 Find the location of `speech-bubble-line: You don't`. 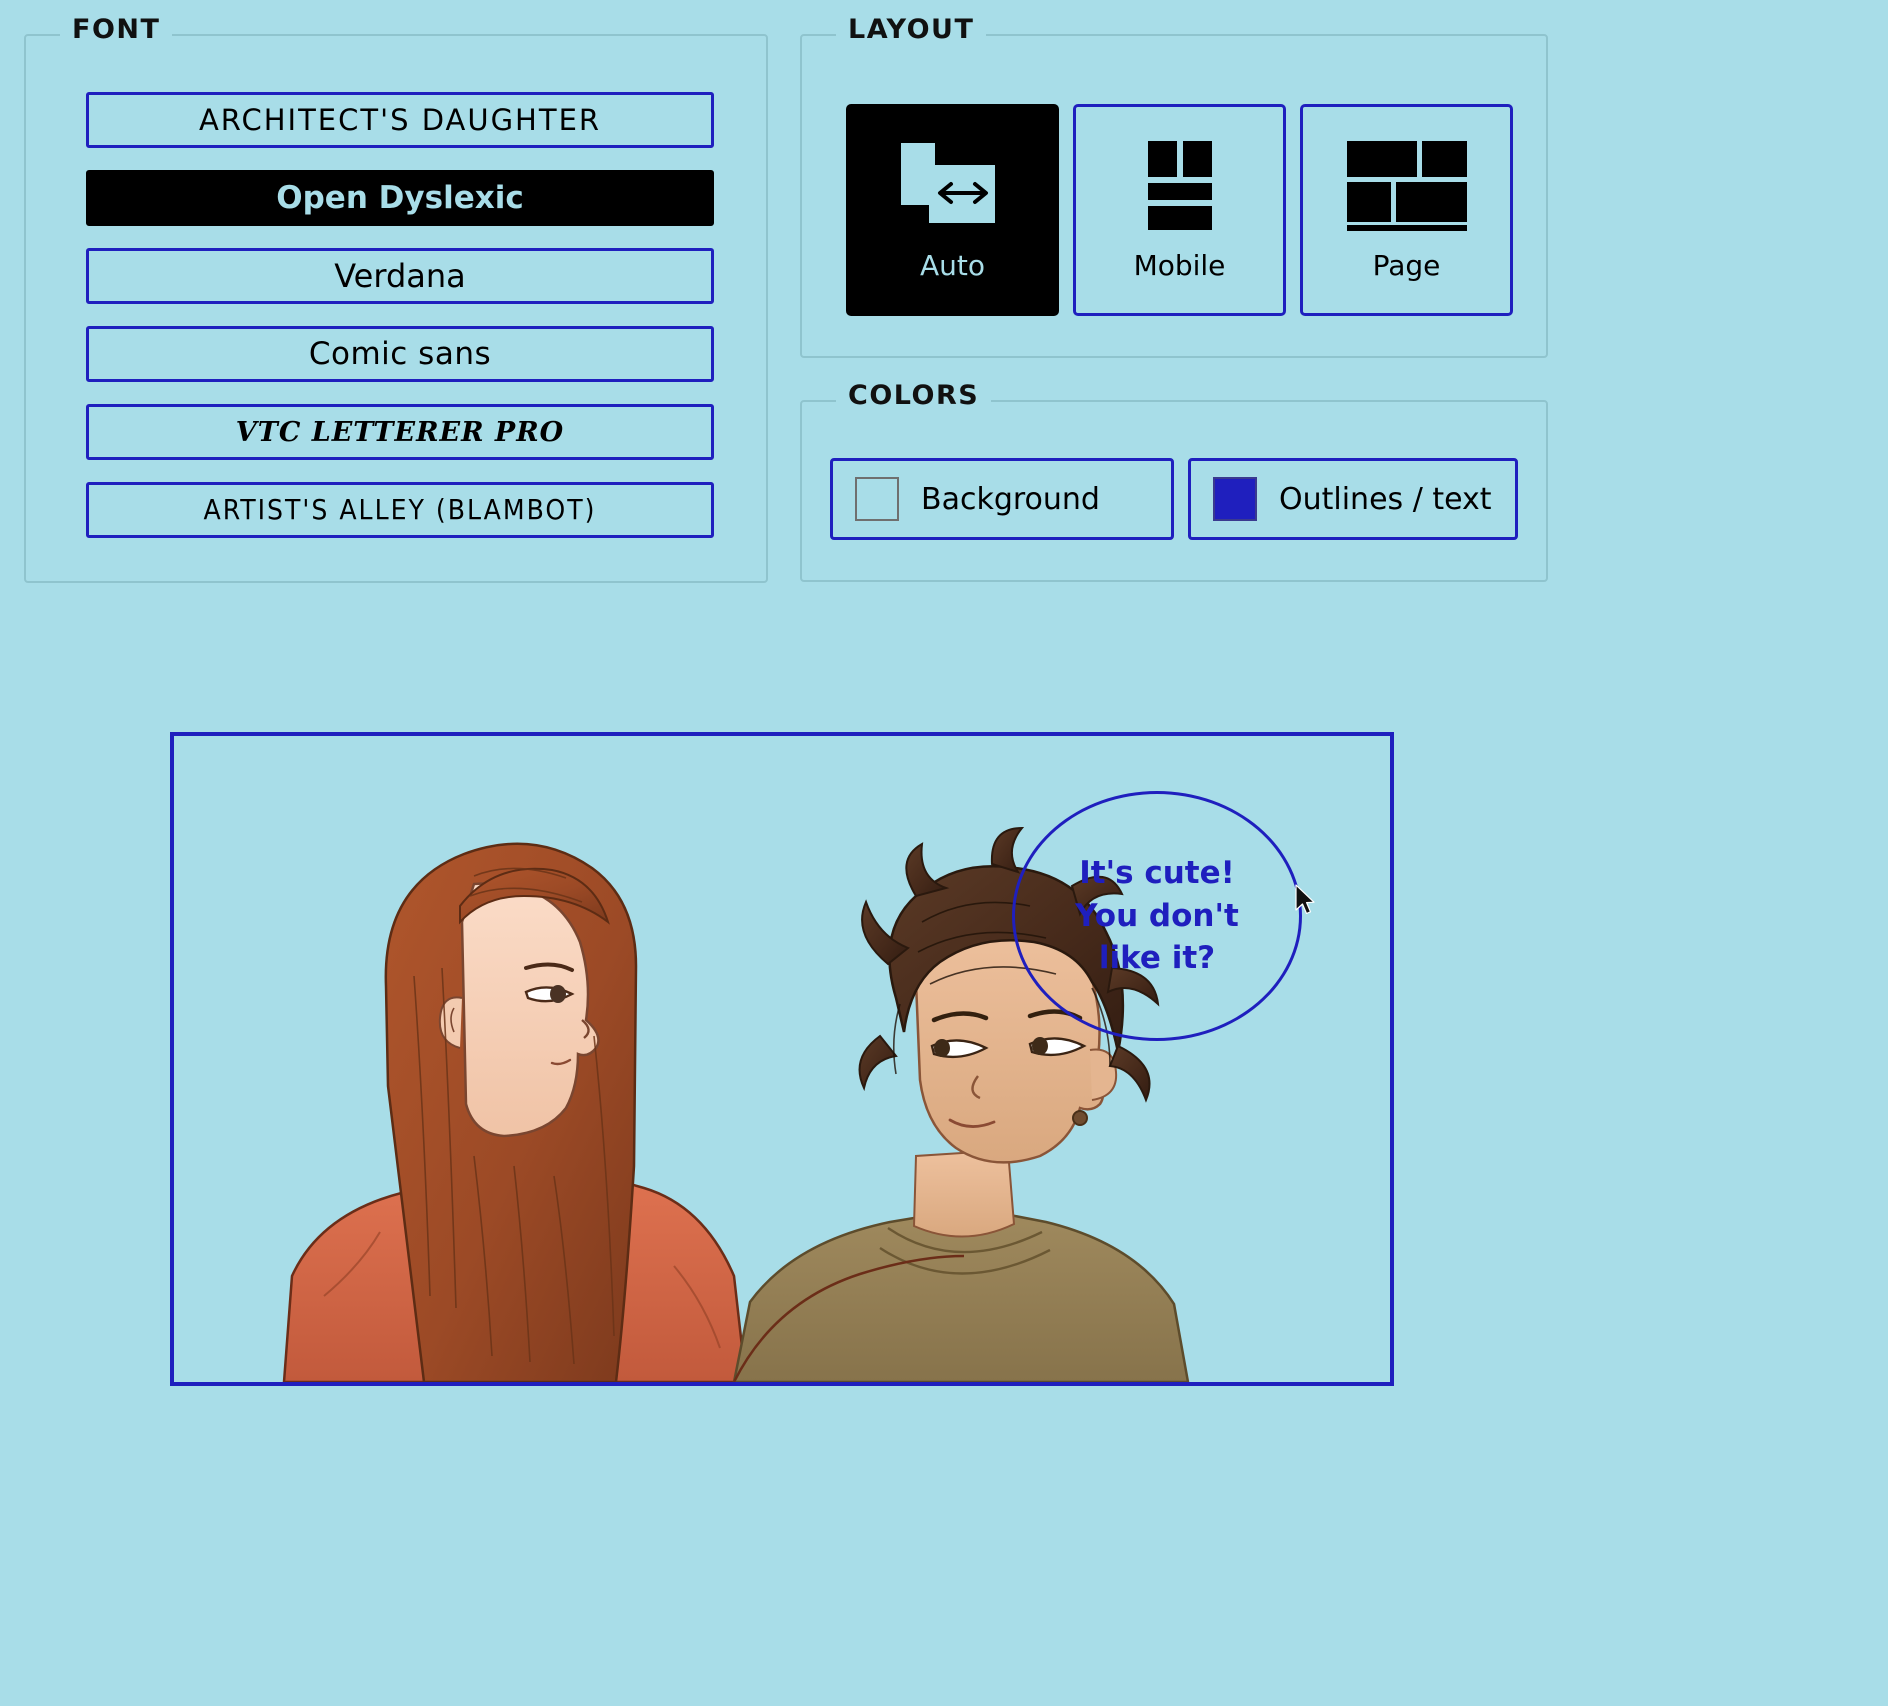

speech-bubble-line: You don't is located at coordinates (1157, 915).